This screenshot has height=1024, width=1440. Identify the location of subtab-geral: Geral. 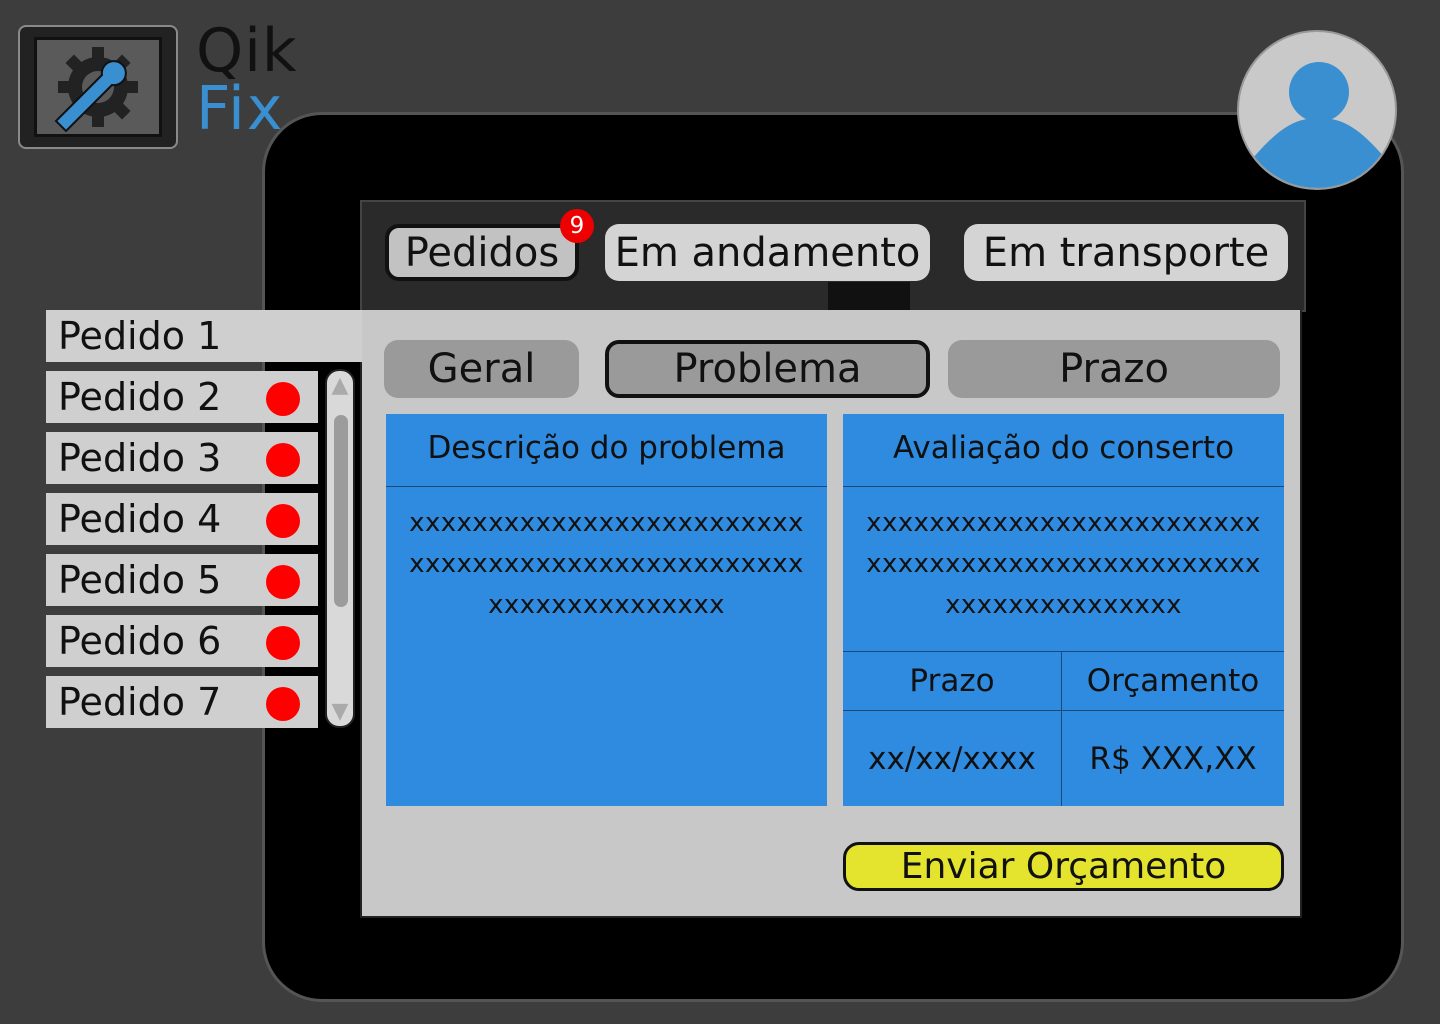
(481, 369).